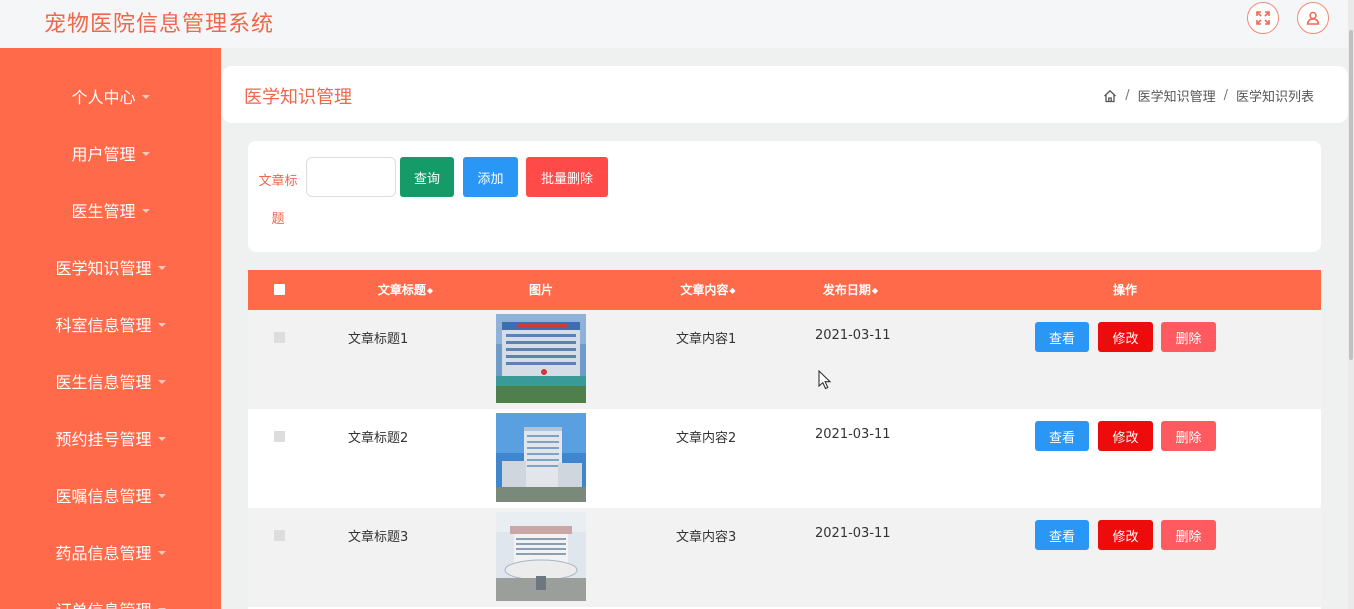 This screenshot has height=609, width=1354. What do you see at coordinates (784, 196) in the screenshot?
I see `search-panel: 文章标题 查询 添加 批量删除` at bounding box center [784, 196].